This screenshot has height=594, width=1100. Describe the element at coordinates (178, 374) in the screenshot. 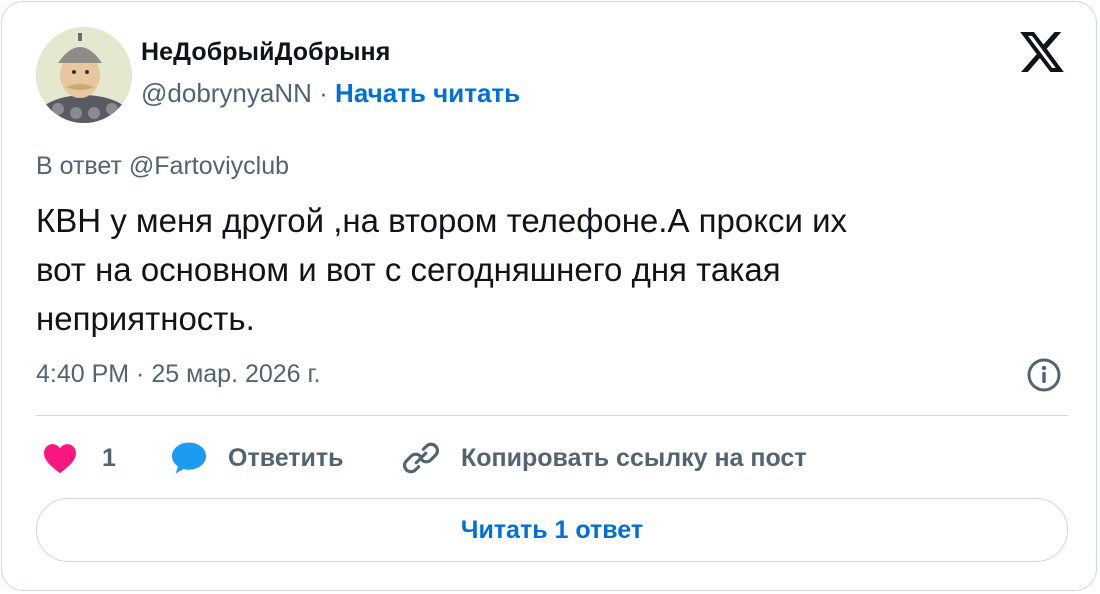

I see `tweet-timestamp: 4:40 PM · 25 мар. 2026 г.` at that location.